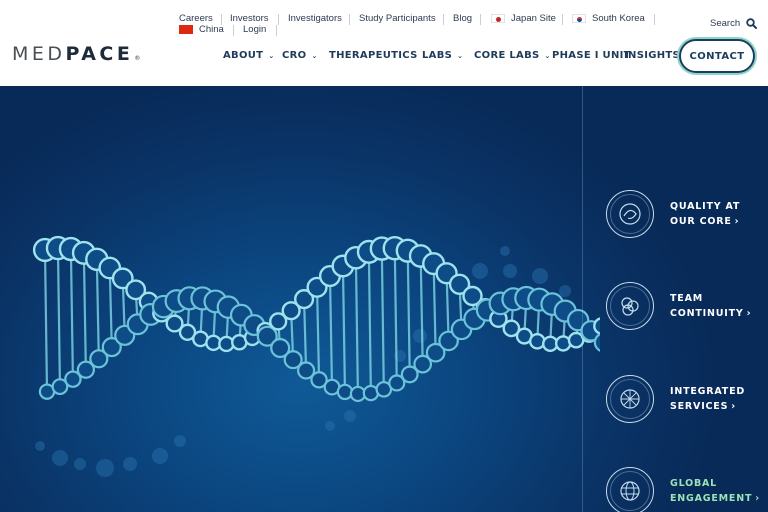  What do you see at coordinates (701, 221) in the screenshot?
I see `feature-quality-line2: OUR CORE` at bounding box center [701, 221].